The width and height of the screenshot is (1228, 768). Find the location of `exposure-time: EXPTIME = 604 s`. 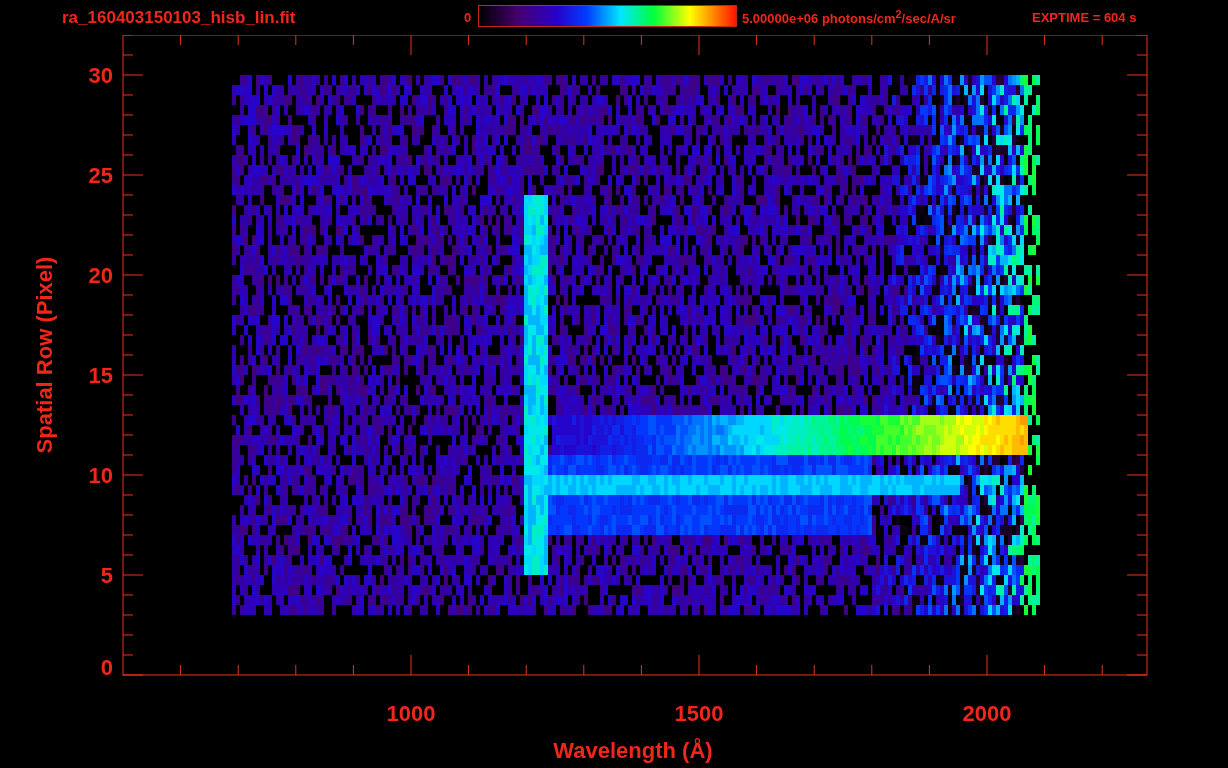

exposure-time: EXPTIME = 604 s is located at coordinates (1084, 17).